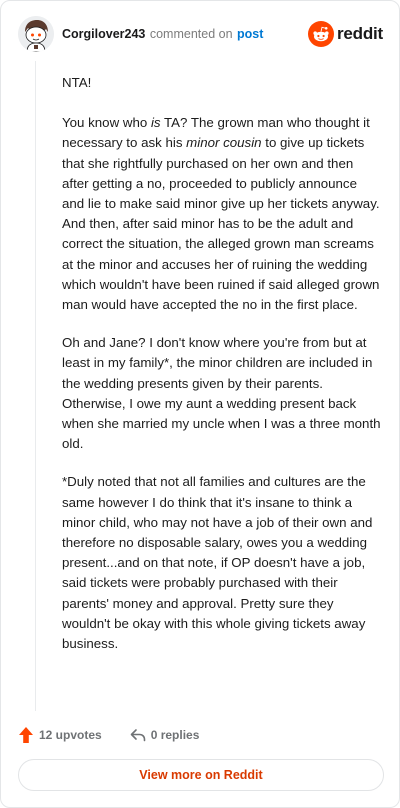 Image resolution: width=400 pixels, height=808 pixels. Describe the element at coordinates (250, 34) in the screenshot. I see `post-link: post` at that location.